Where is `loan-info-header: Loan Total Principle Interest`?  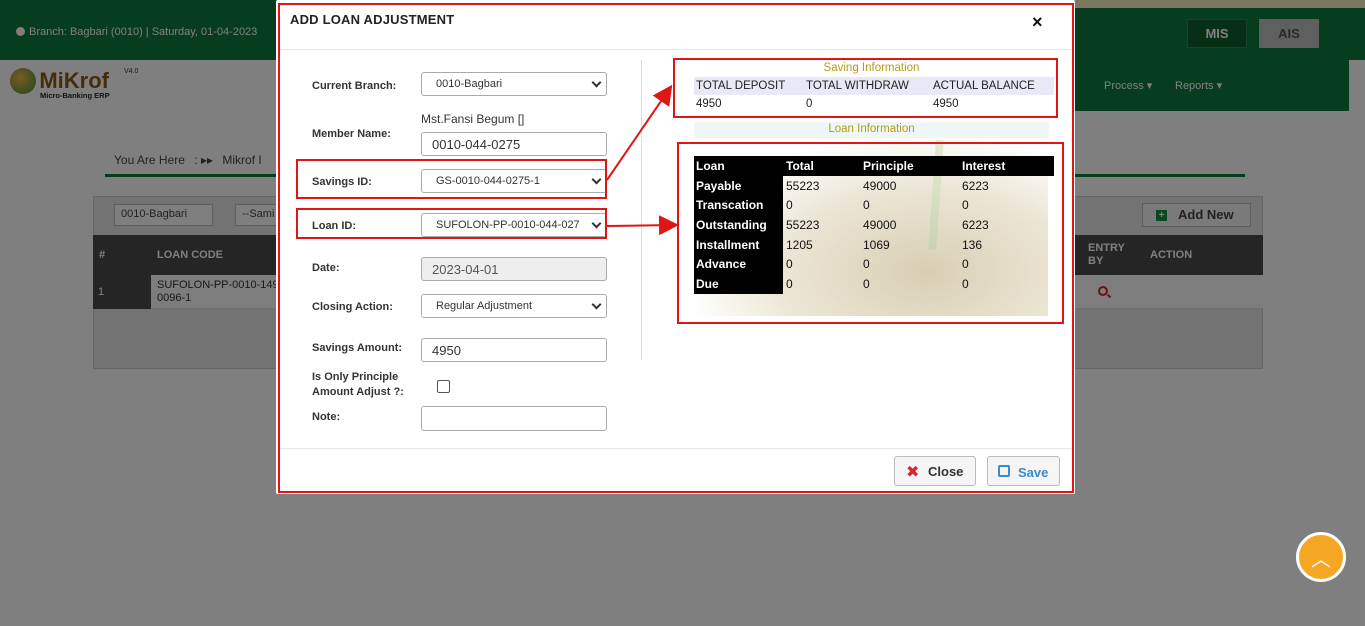 loan-info-header: Loan Total Principle Interest is located at coordinates (874, 166).